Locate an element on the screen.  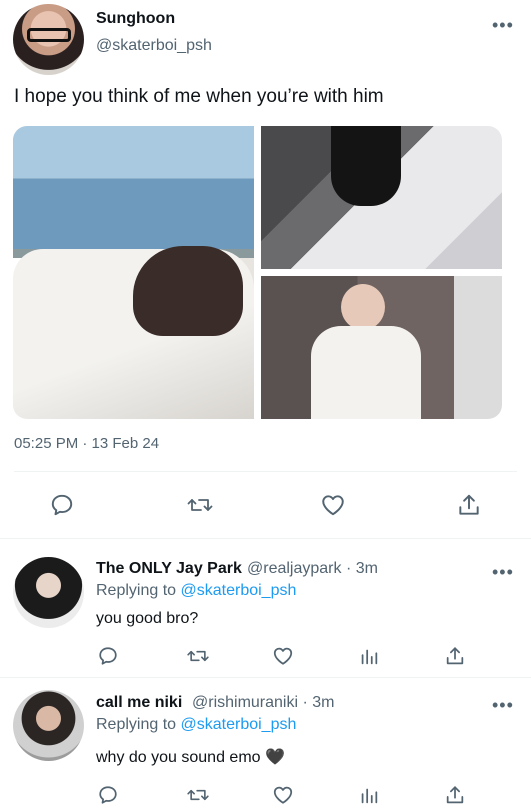
reply-author-name: The ONLY Jay Park is located at coordinates (169, 569).